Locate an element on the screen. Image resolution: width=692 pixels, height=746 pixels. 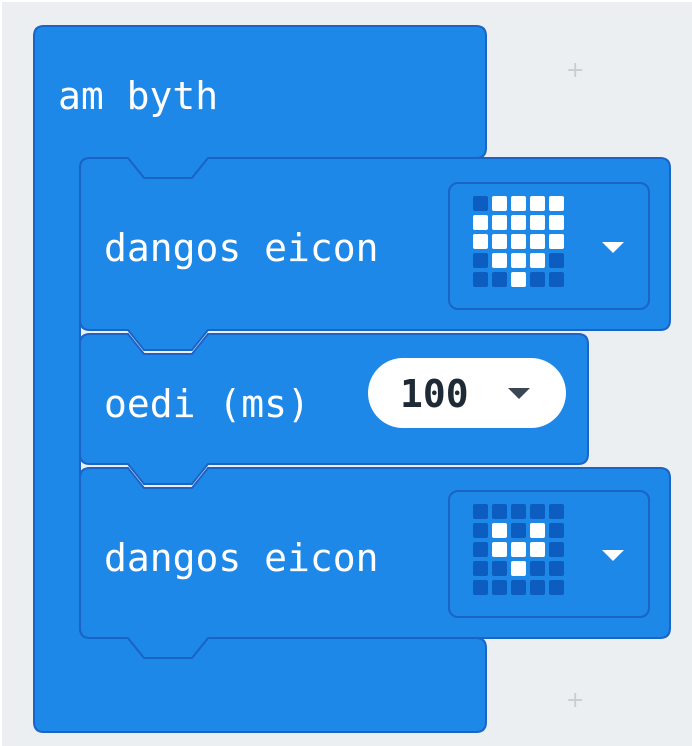
heart-icon is located at coordinates (520, 243).